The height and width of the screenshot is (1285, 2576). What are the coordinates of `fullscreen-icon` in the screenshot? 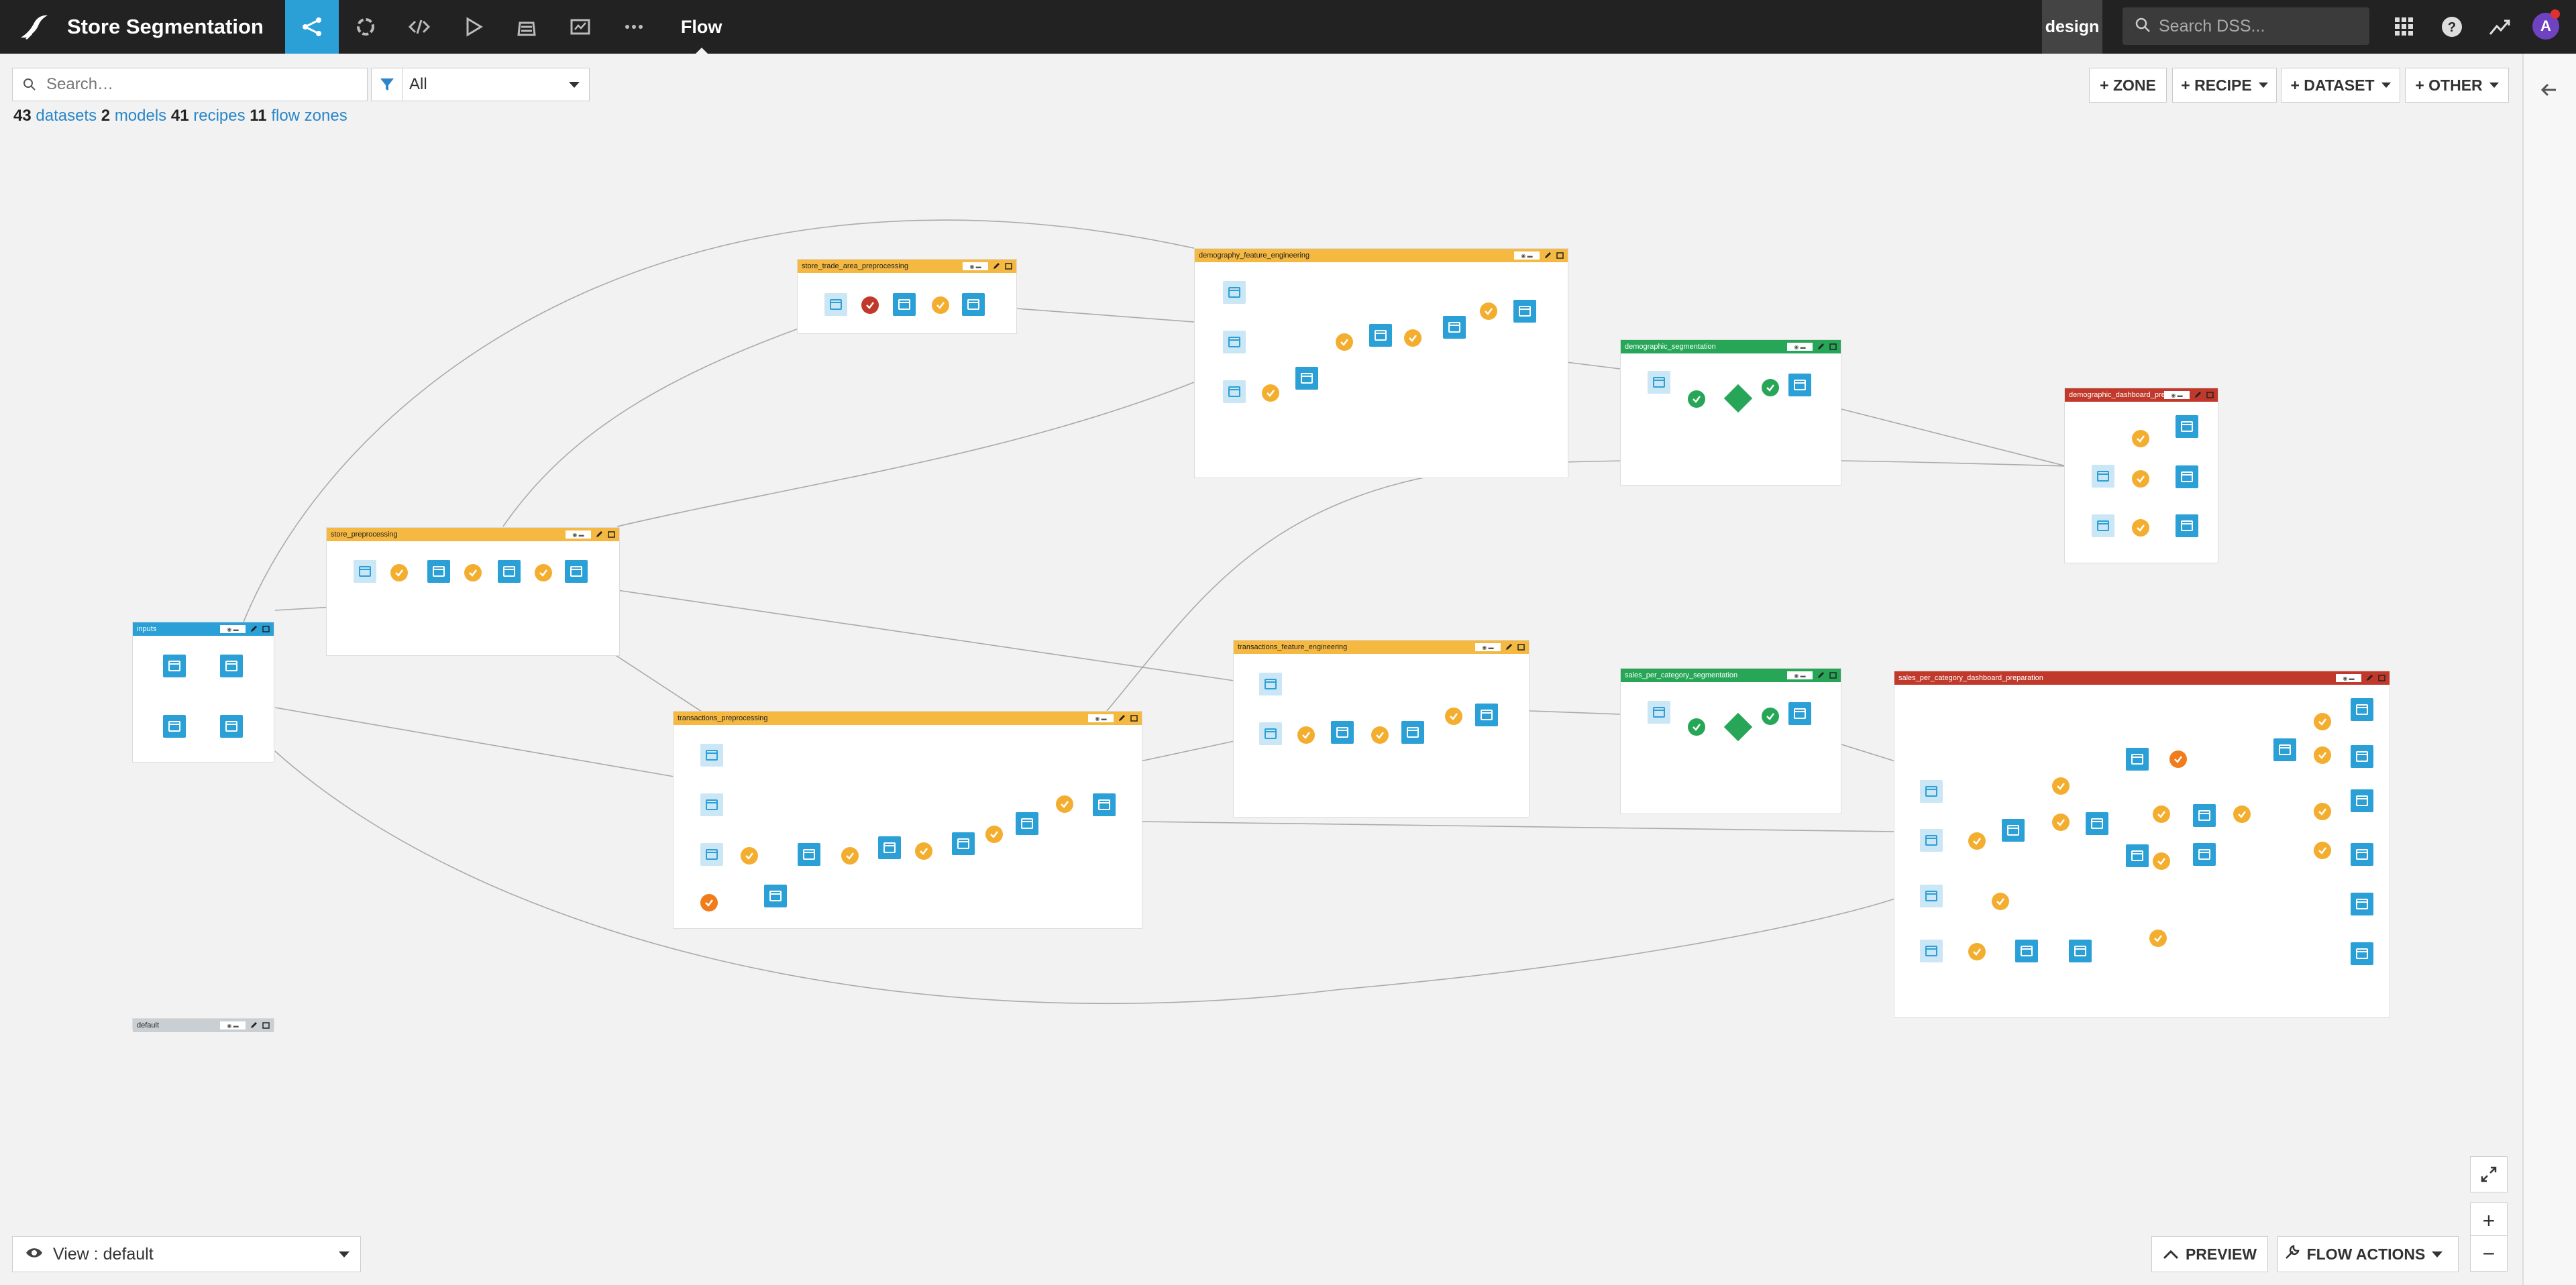 It's located at (2489, 1174).